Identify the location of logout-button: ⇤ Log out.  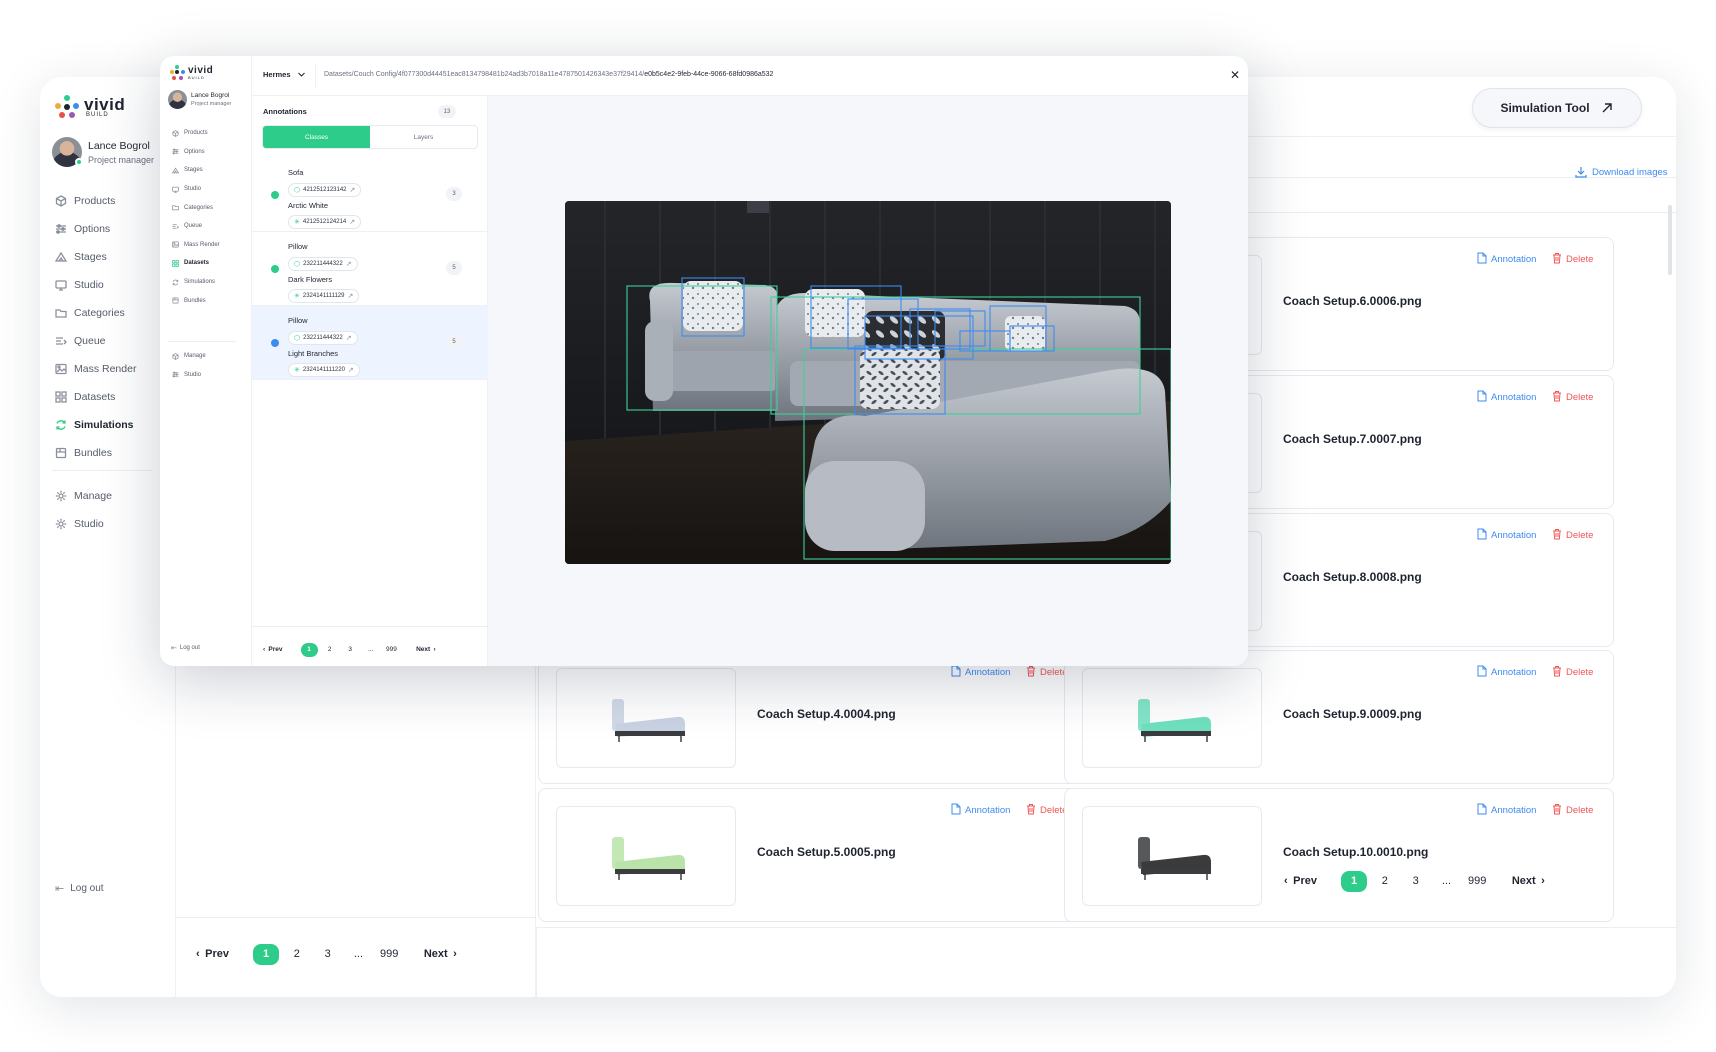
(79, 888).